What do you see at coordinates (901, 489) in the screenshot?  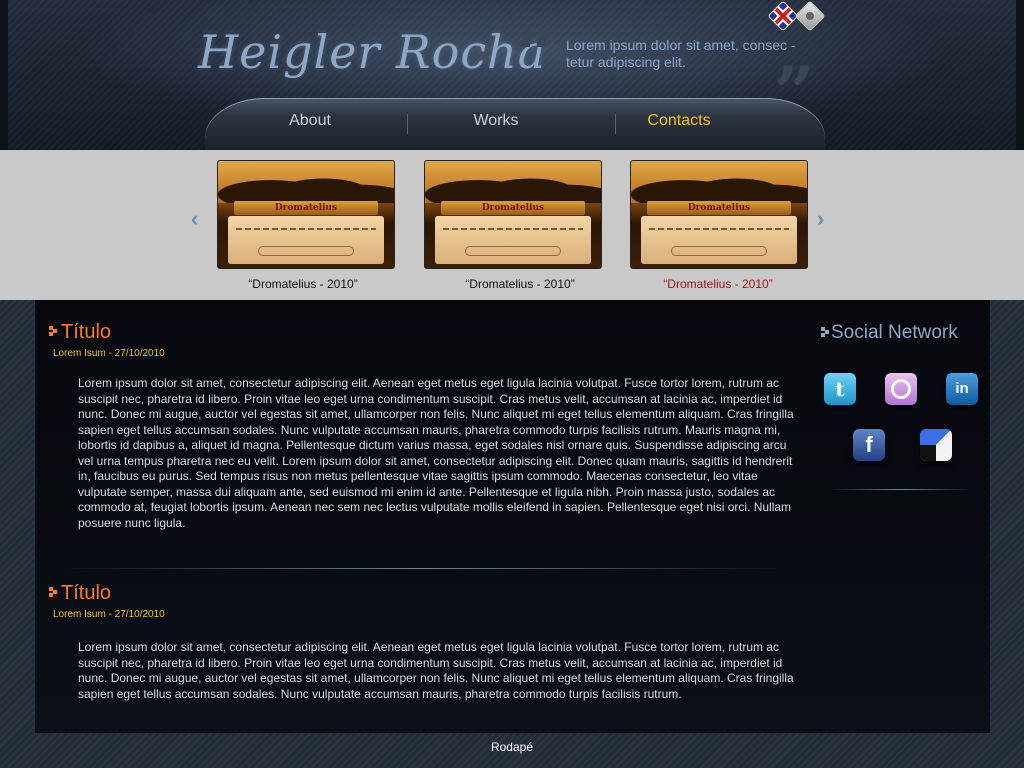 I see `sidebar-divider` at bounding box center [901, 489].